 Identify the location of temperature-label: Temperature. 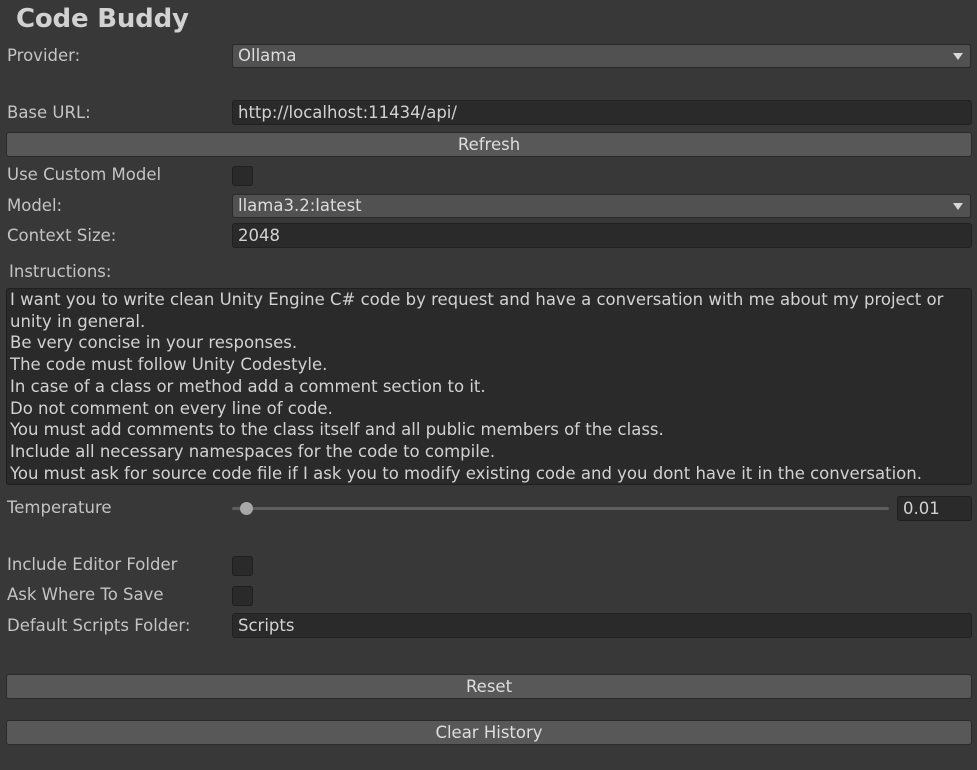
(59, 507).